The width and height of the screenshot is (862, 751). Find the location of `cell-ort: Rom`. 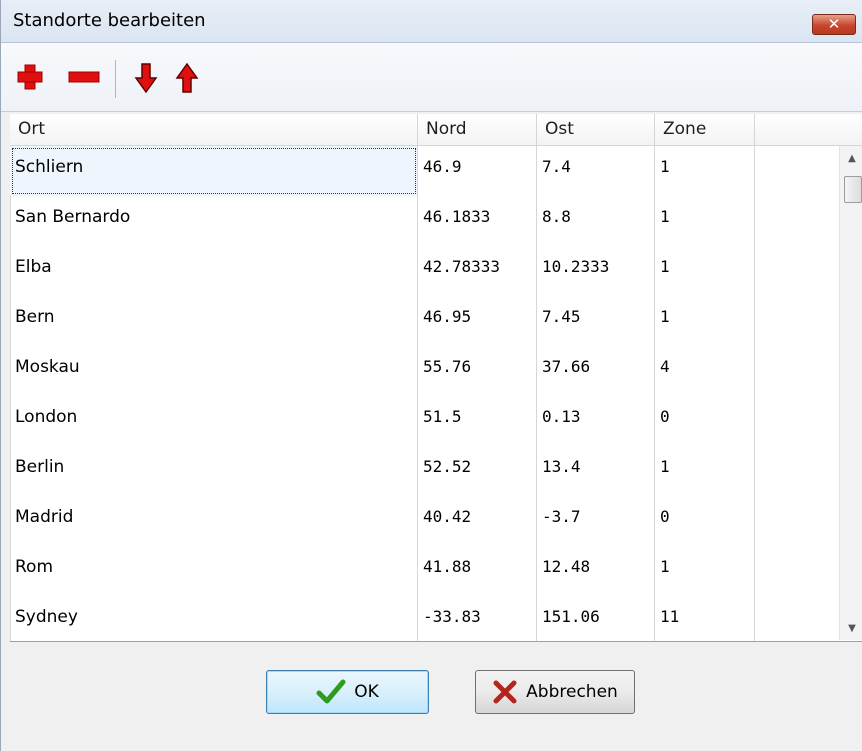

cell-ort: Rom is located at coordinates (214, 571).